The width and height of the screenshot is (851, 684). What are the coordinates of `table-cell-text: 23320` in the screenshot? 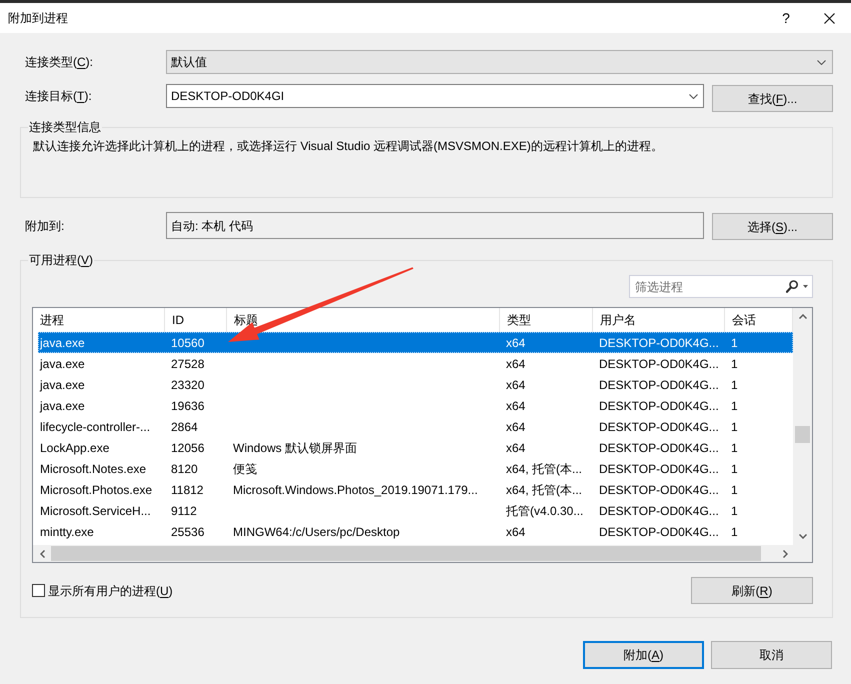 It's located at (188, 385).